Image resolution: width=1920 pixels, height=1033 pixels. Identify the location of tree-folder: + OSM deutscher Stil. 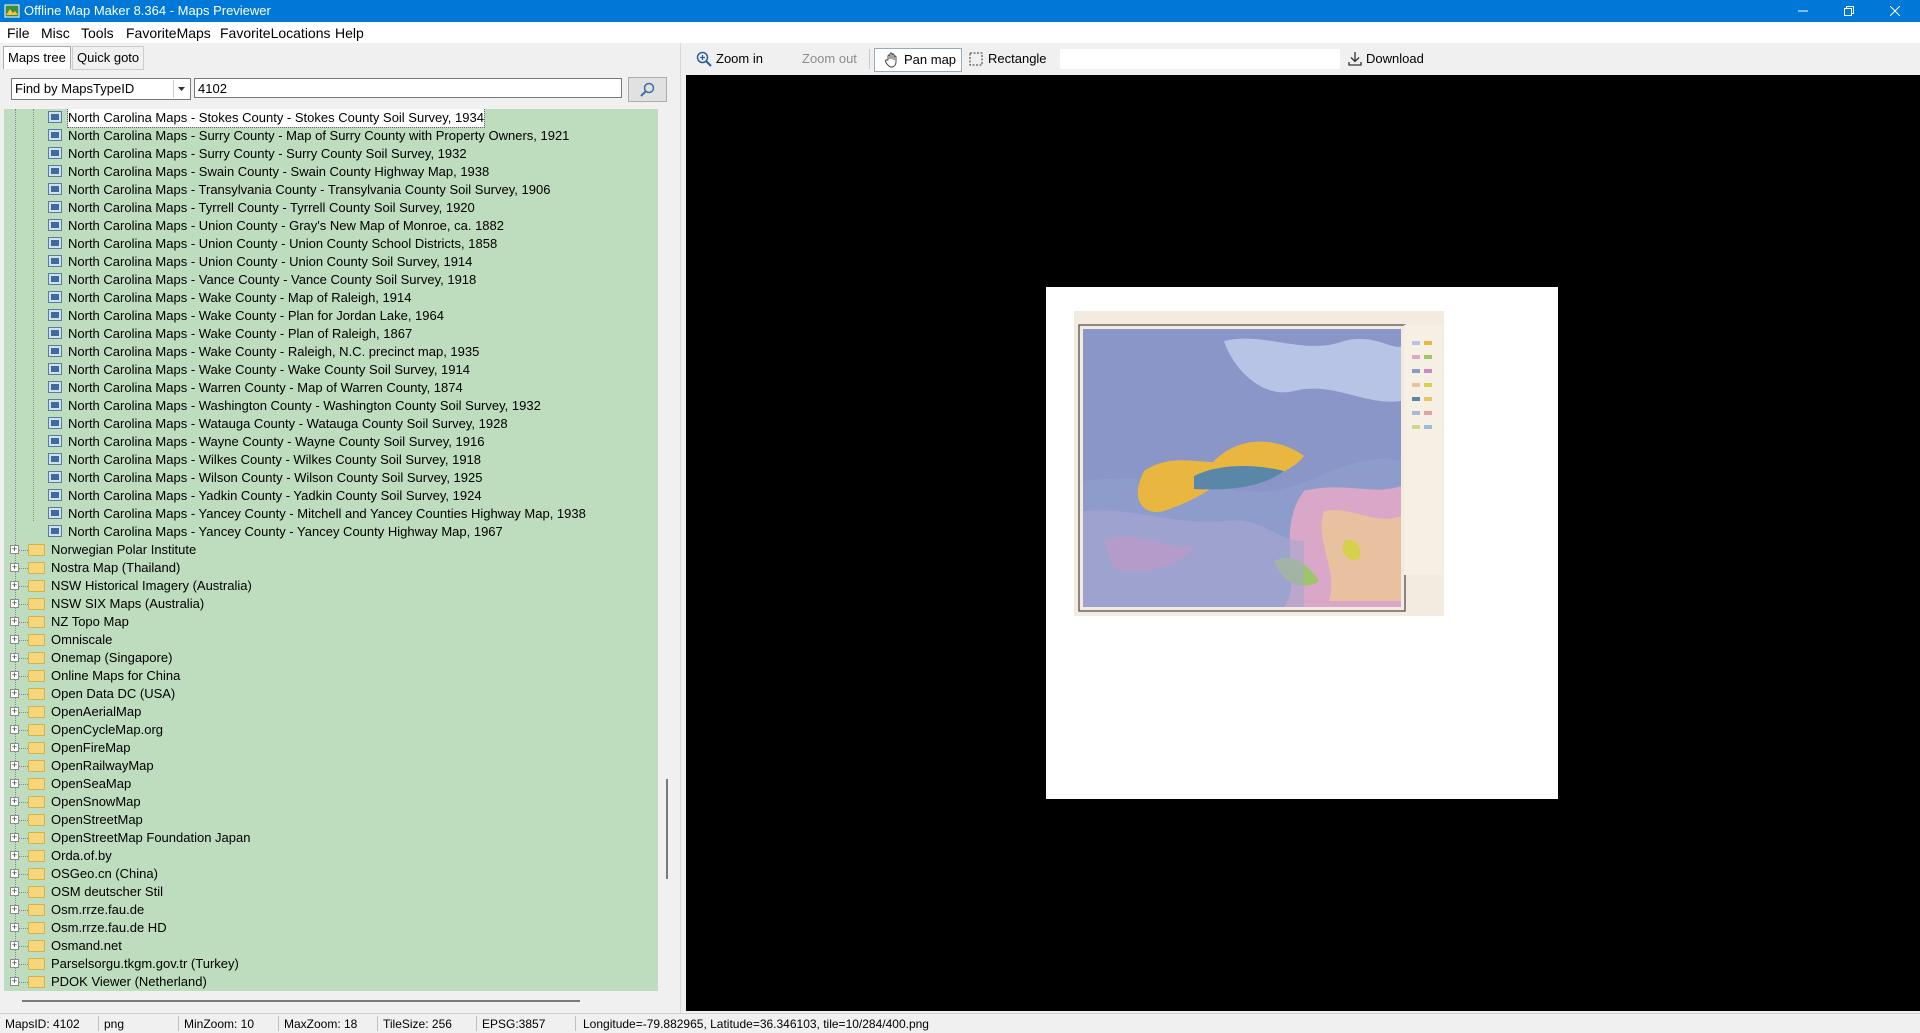
(331, 892).